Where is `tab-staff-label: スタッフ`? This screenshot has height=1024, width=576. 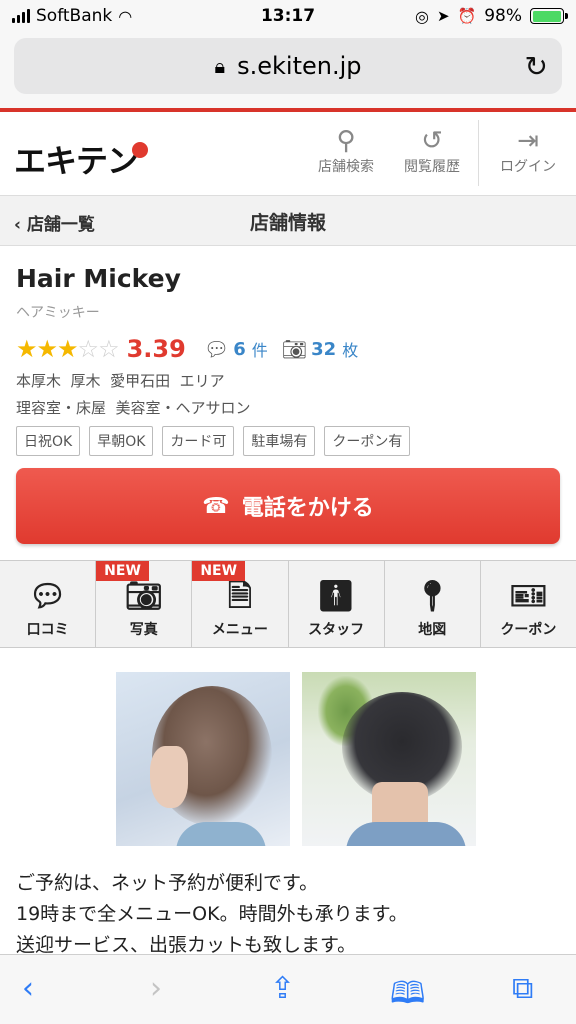
tab-staff-label: スタッフ is located at coordinates (336, 630).